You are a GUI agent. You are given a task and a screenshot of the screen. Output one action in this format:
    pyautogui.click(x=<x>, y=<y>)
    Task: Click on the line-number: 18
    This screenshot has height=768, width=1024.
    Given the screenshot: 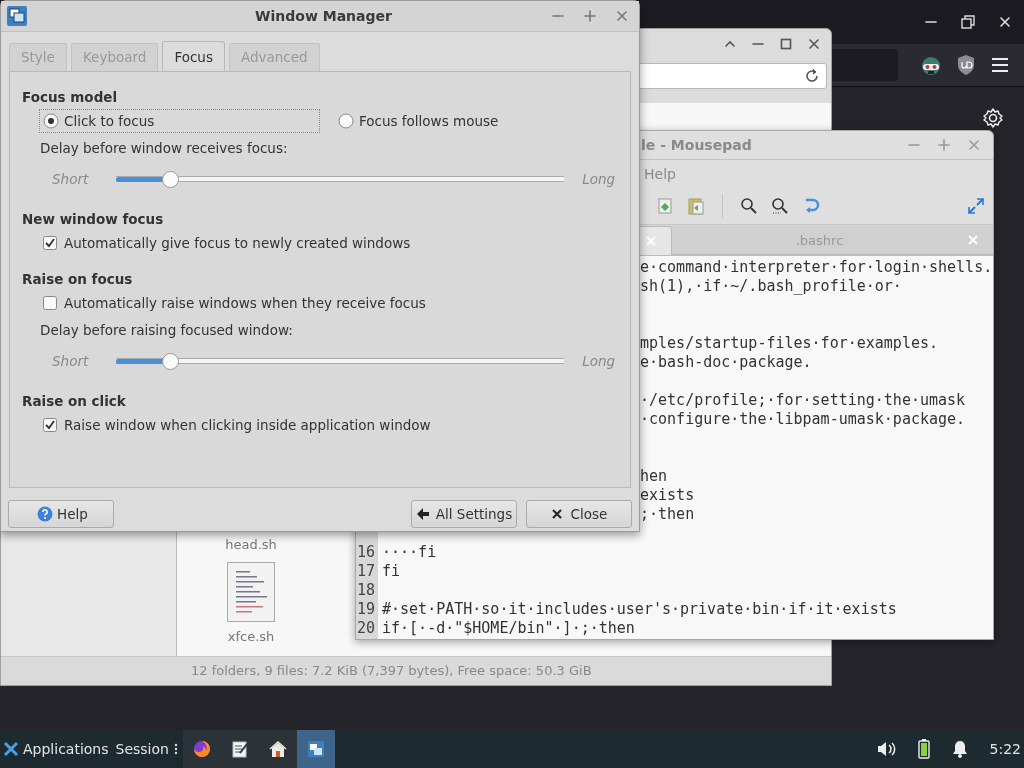 What is the action you would take?
    pyautogui.click(x=366, y=589)
    